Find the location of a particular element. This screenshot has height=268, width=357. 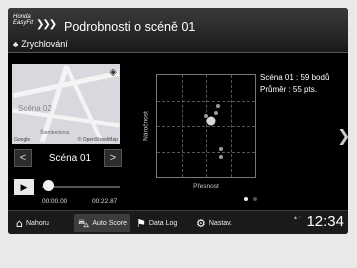

acceleration-icon: ♣ is located at coordinates (16, 44).